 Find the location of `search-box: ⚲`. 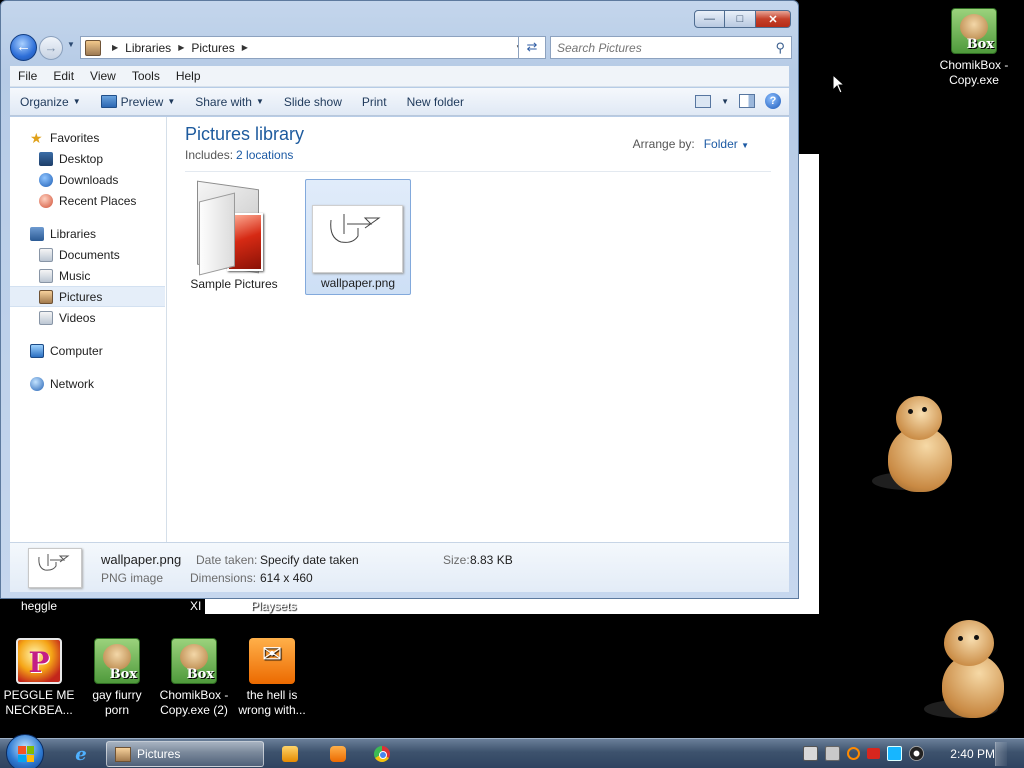

search-box: ⚲ is located at coordinates (671, 47).